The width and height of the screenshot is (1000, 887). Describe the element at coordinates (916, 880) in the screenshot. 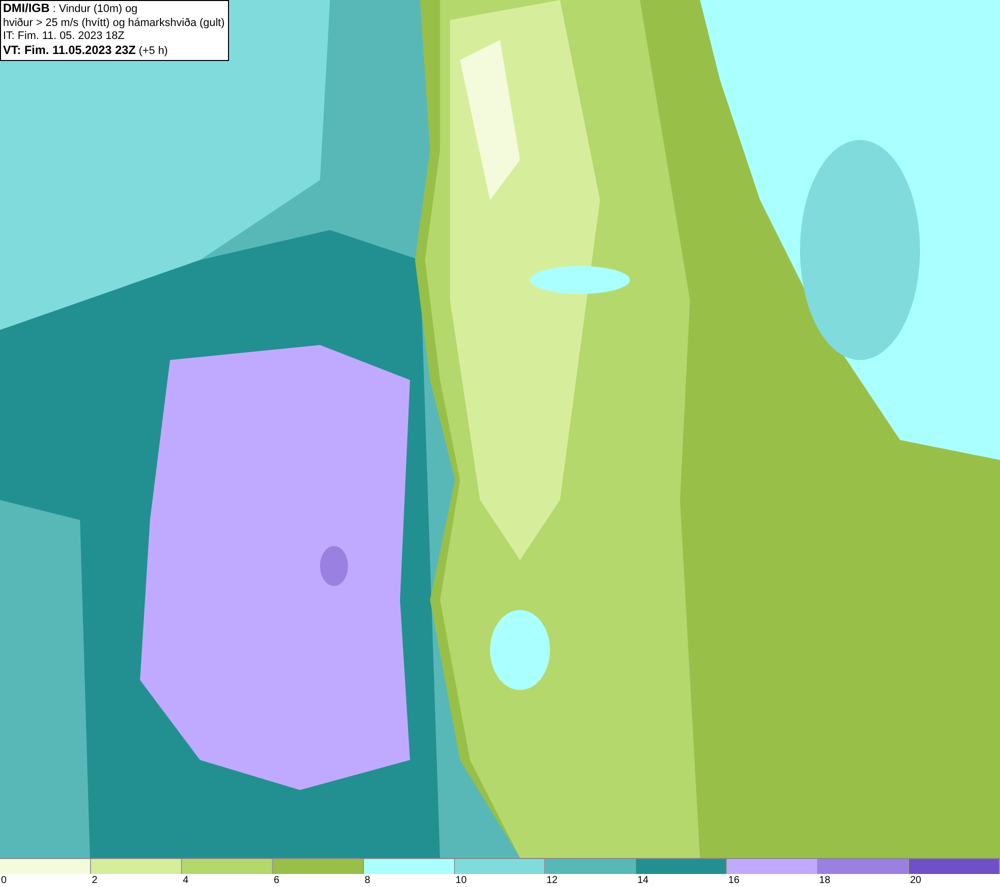

I see `legend-label: 20` at that location.